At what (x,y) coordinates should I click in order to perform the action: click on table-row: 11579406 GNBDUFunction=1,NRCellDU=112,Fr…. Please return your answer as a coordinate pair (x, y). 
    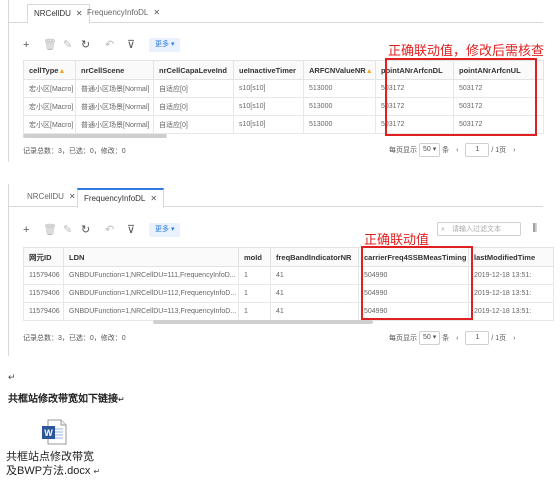
    Looking at the image, I should click on (288, 293).